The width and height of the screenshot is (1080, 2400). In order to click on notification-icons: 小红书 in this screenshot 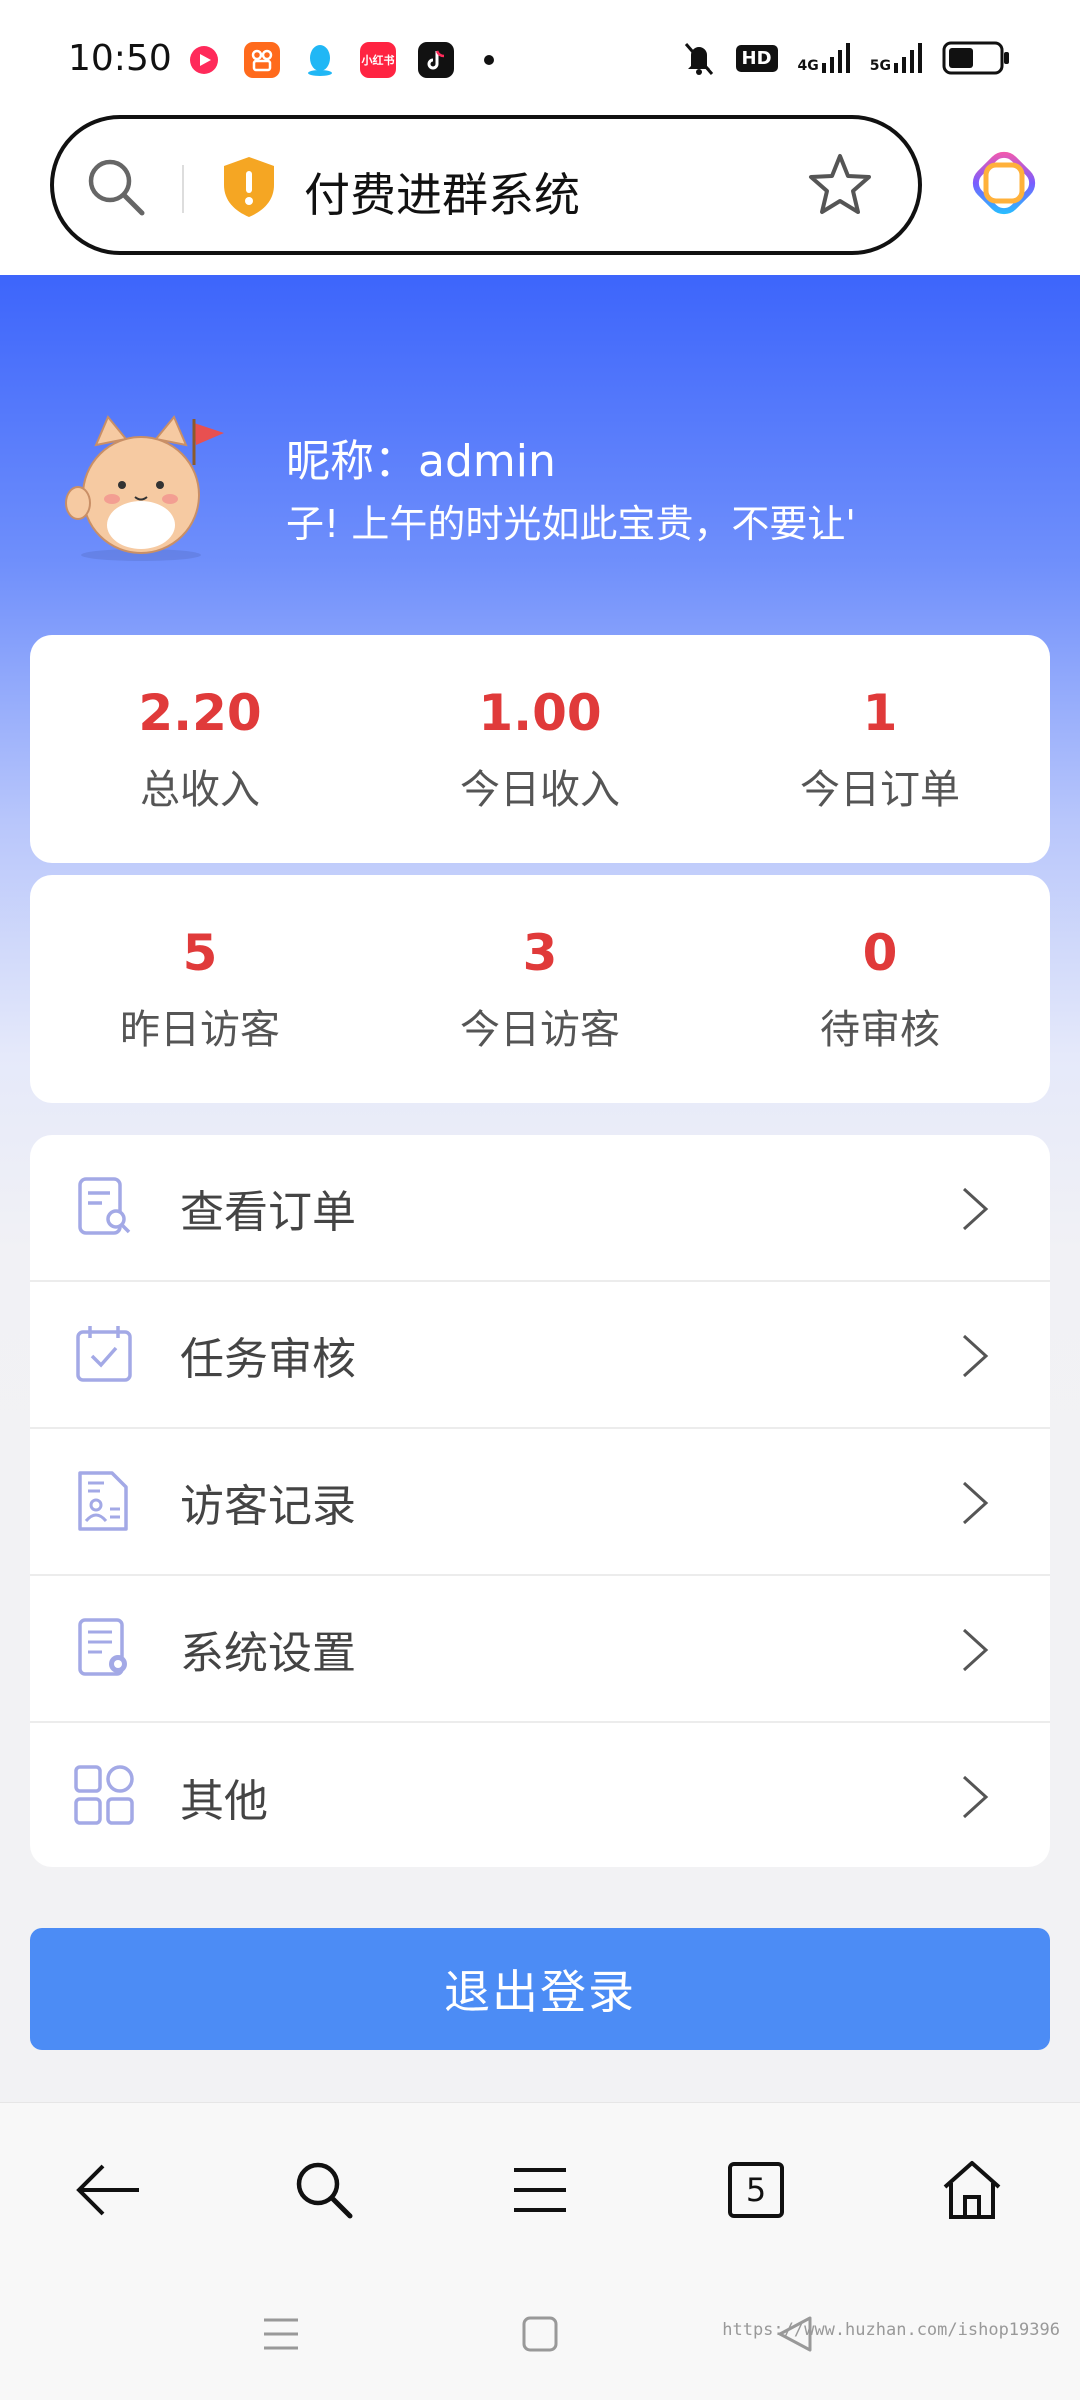, I will do `click(340, 60)`.